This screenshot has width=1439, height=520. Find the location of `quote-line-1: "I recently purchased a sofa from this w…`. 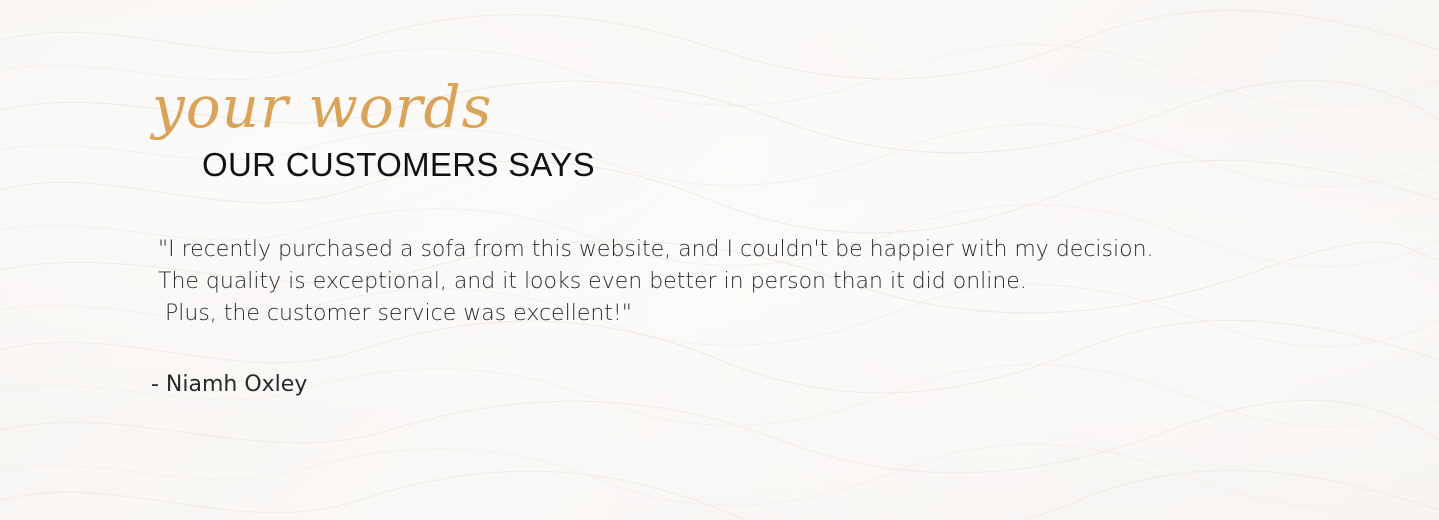

quote-line-1: "I recently purchased a sofa from this w… is located at coordinates (656, 249).